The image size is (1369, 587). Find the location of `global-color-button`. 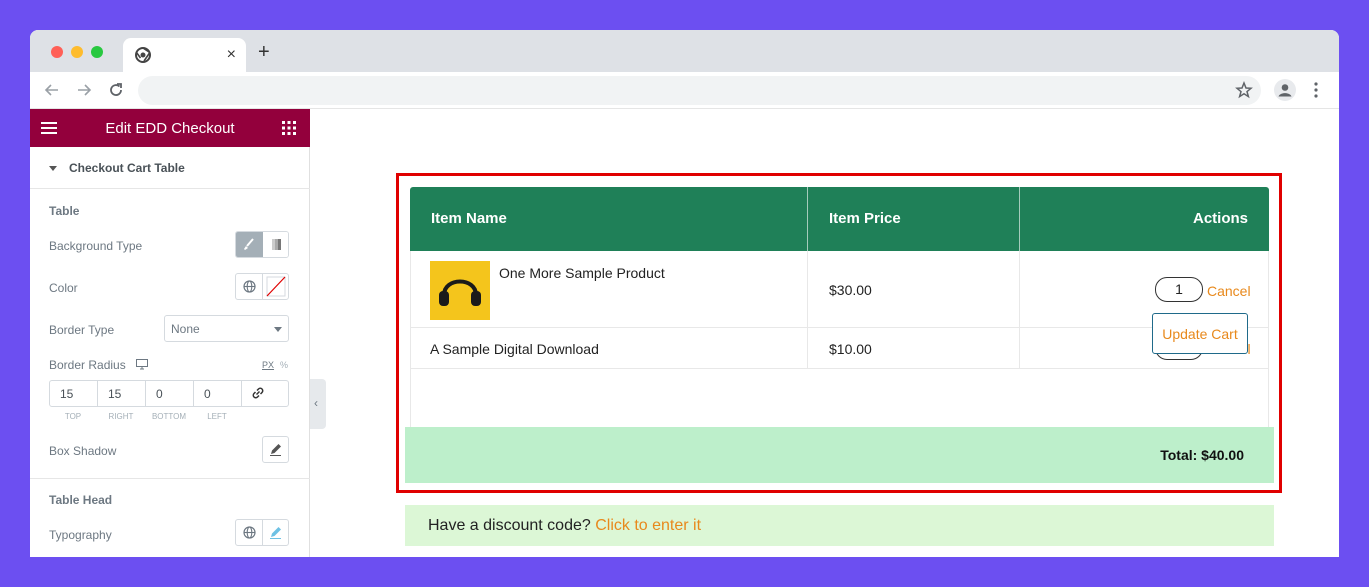

global-color-button is located at coordinates (249, 286).